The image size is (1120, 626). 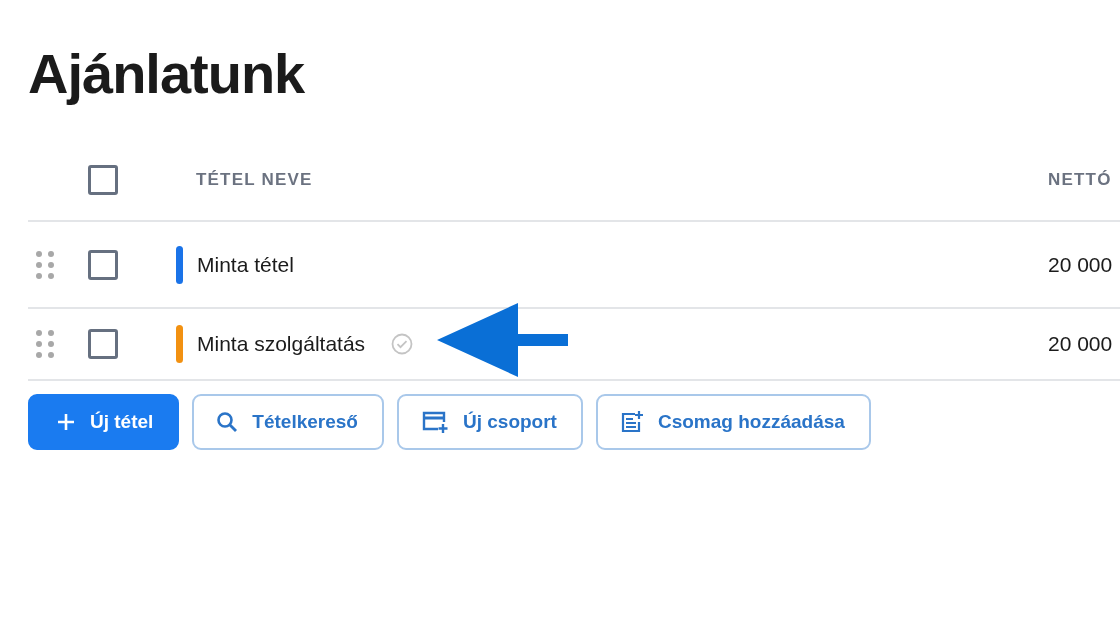 I want to click on card-plus-icon, so click(x=435, y=422).